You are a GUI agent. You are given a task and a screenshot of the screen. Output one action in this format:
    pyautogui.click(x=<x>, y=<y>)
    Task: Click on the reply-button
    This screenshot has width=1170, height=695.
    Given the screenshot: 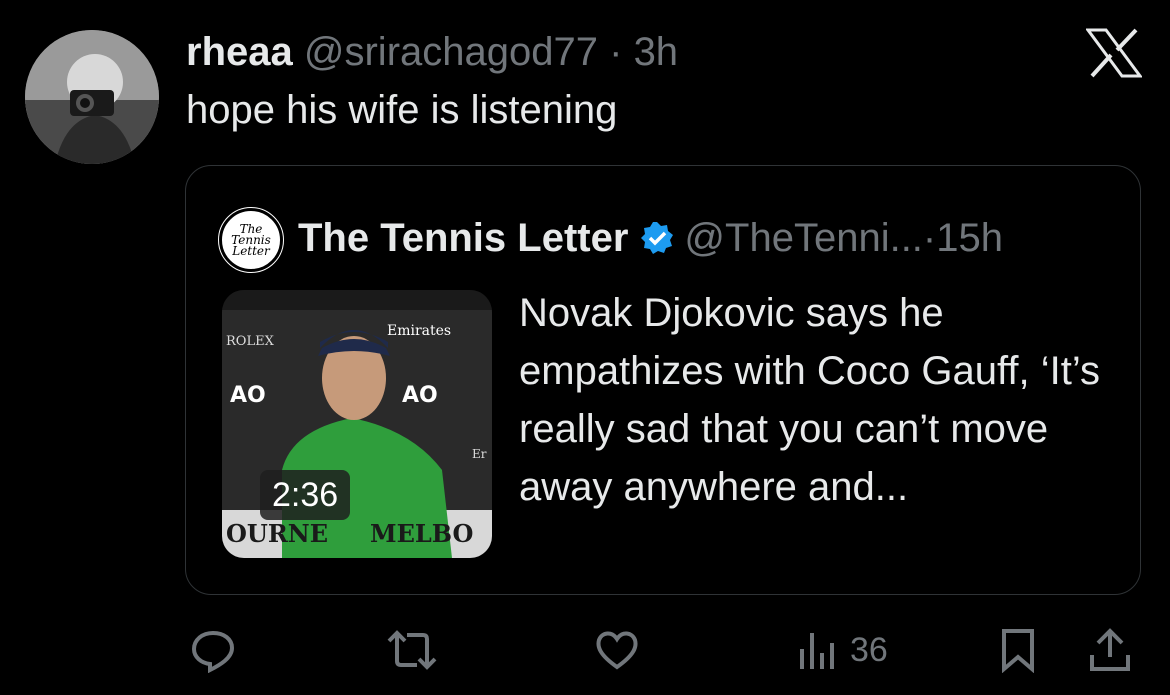 What is the action you would take?
    pyautogui.click(x=213, y=650)
    